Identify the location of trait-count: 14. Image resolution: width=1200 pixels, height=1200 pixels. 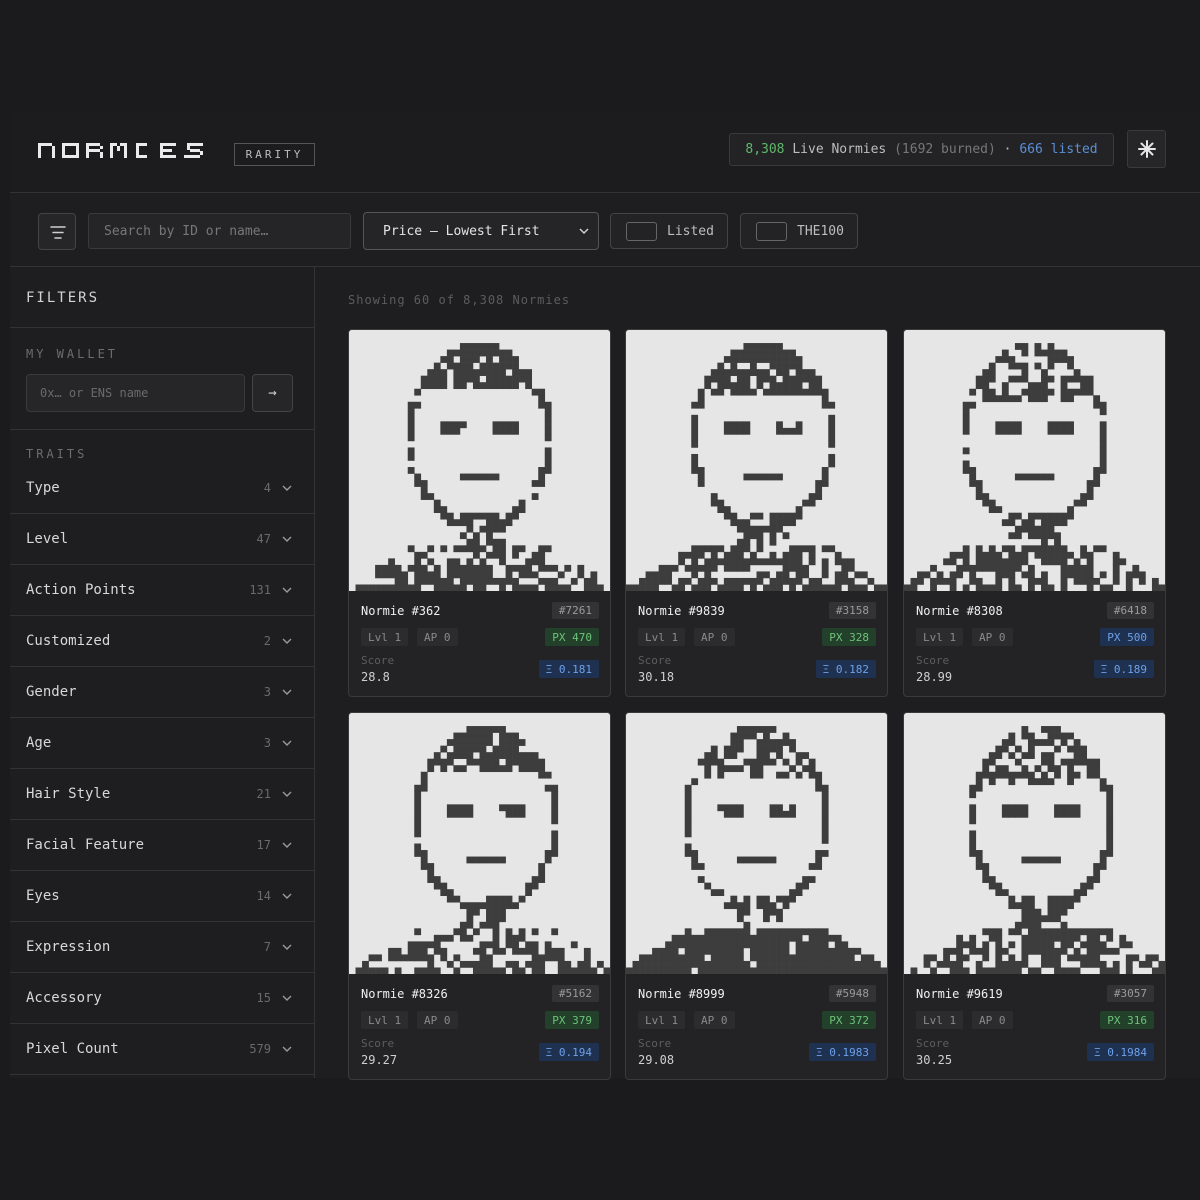
(263, 896).